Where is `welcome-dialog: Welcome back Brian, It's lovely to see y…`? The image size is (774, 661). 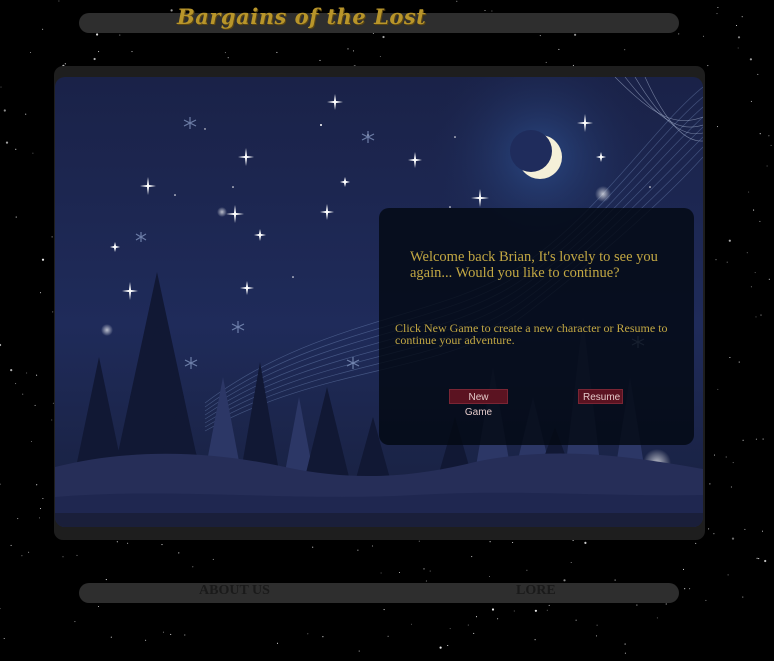 welcome-dialog: Welcome back Brian, It's lovely to see y… is located at coordinates (536, 326).